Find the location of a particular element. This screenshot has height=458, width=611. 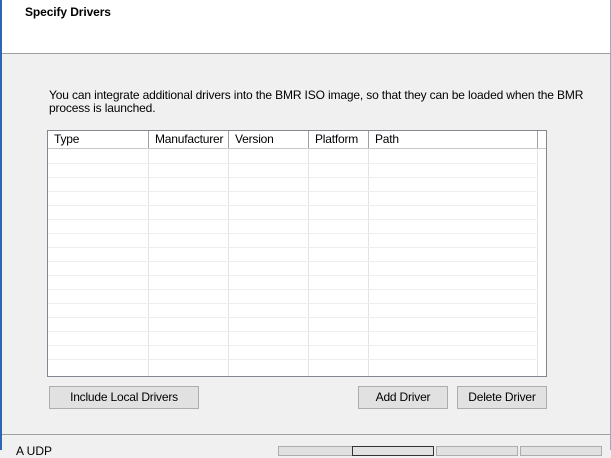

footer-divider is located at coordinates (306, 434).